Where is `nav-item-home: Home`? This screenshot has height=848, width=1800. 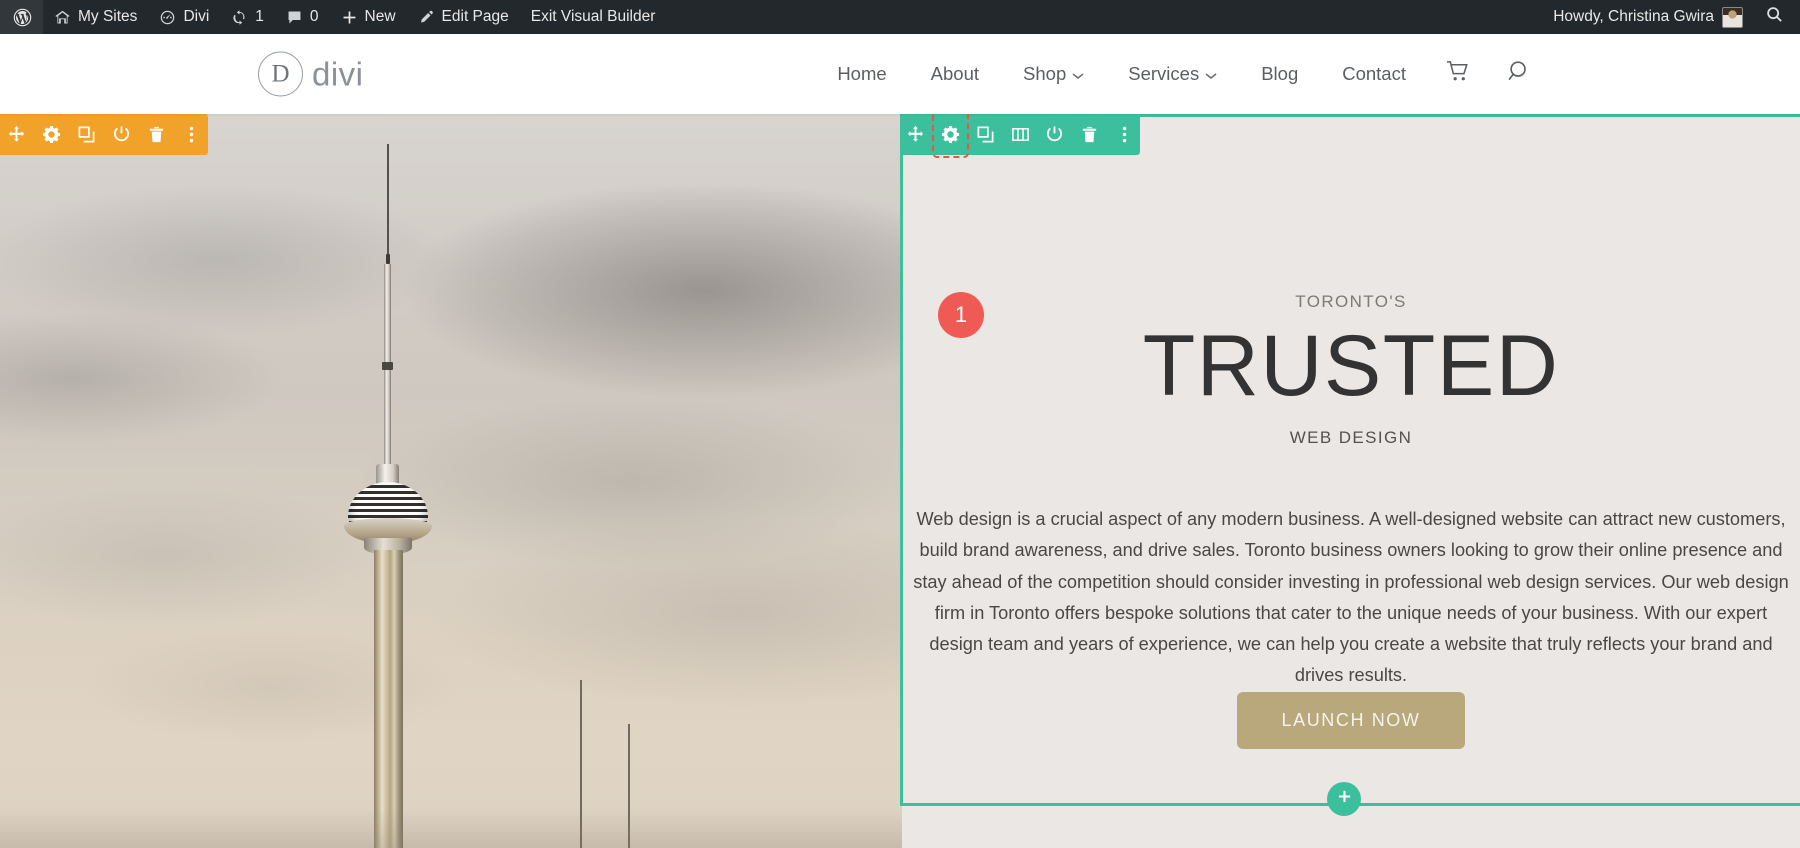 nav-item-home: Home is located at coordinates (861, 74).